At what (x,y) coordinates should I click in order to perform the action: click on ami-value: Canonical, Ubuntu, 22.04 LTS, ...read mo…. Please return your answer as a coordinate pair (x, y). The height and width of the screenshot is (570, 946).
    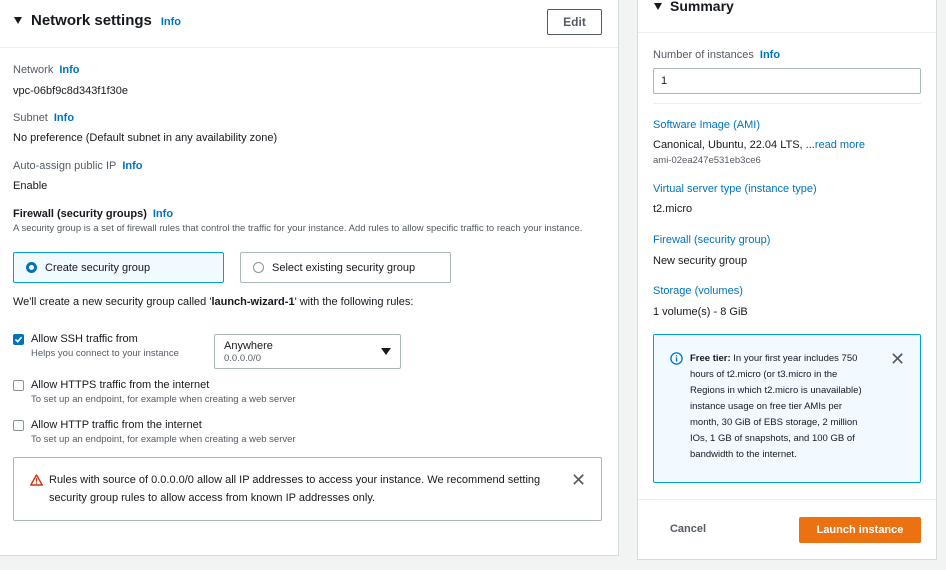
    Looking at the image, I should click on (759, 145).